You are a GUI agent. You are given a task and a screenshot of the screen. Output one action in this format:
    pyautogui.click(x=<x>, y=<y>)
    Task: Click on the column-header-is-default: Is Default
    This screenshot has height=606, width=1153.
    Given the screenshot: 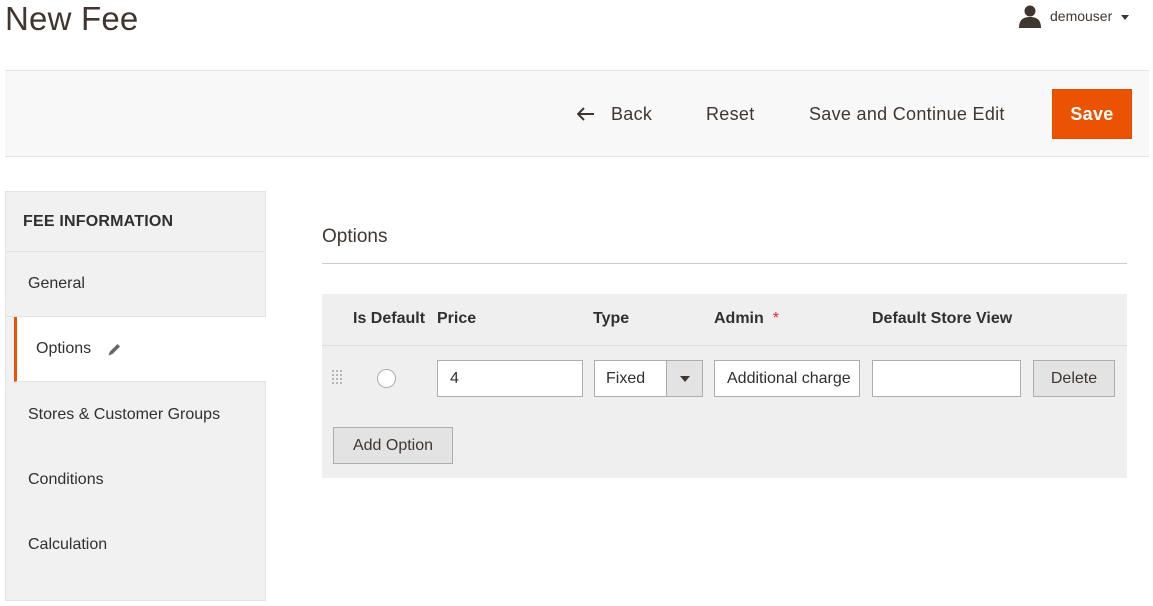 What is the action you would take?
    pyautogui.click(x=389, y=318)
    